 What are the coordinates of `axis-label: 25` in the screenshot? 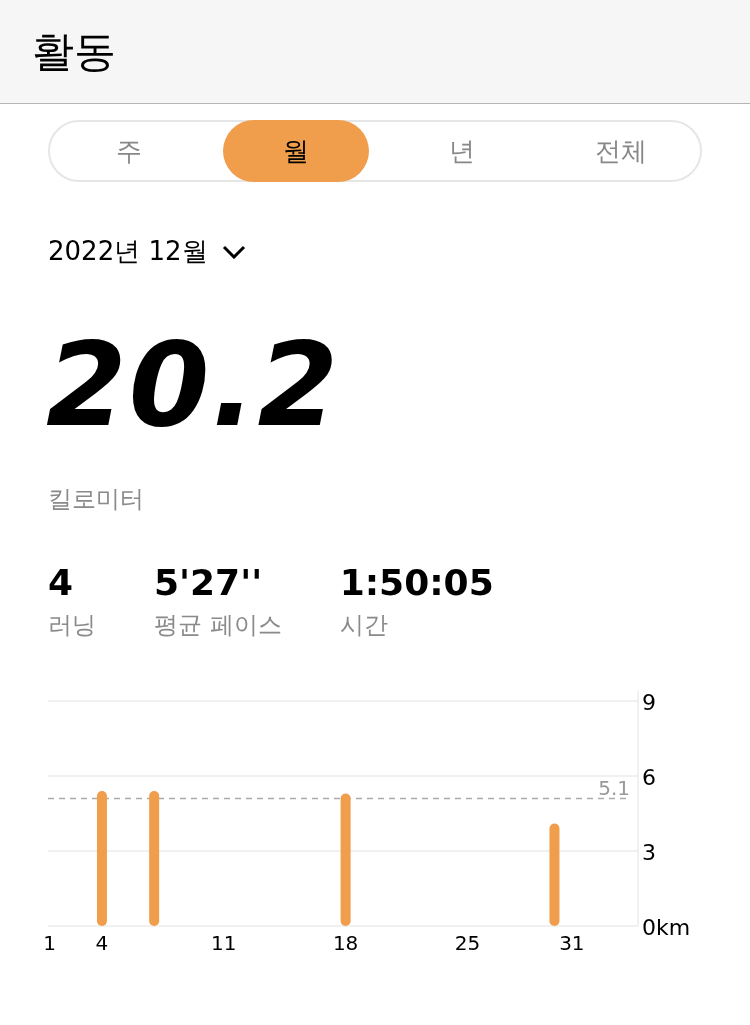 It's located at (467, 941).